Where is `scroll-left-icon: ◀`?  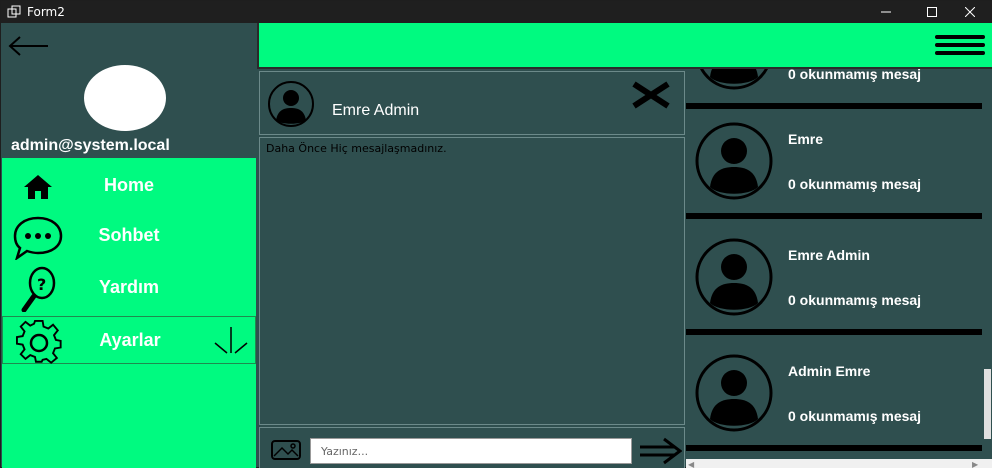 scroll-left-icon: ◀ is located at coordinates (691, 464).